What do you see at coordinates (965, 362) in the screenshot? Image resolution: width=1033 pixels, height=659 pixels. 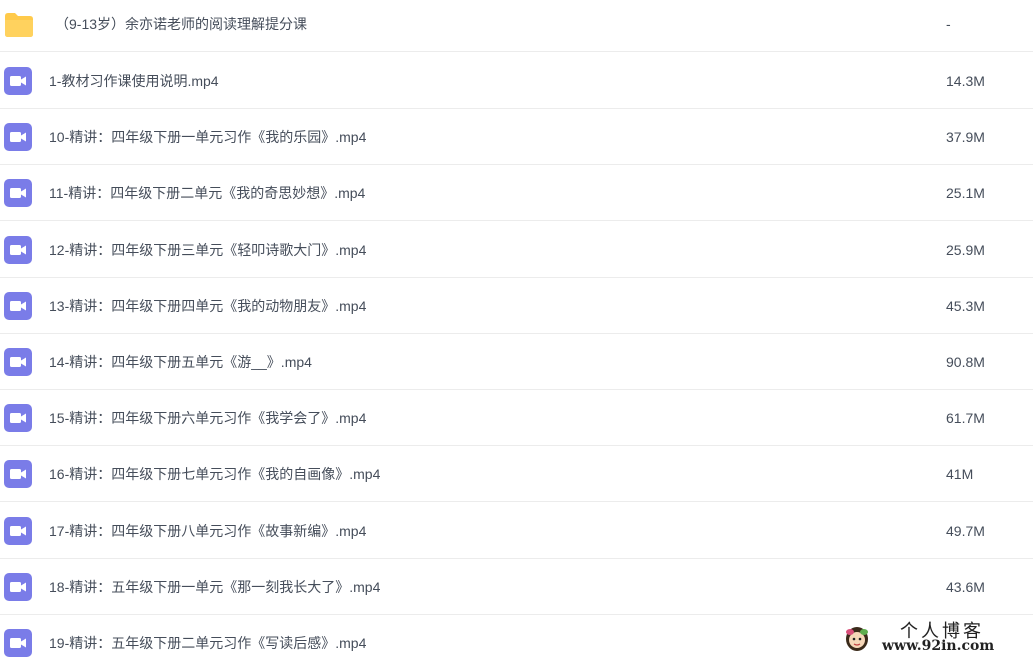 I see `file-size: 90.8M` at bounding box center [965, 362].